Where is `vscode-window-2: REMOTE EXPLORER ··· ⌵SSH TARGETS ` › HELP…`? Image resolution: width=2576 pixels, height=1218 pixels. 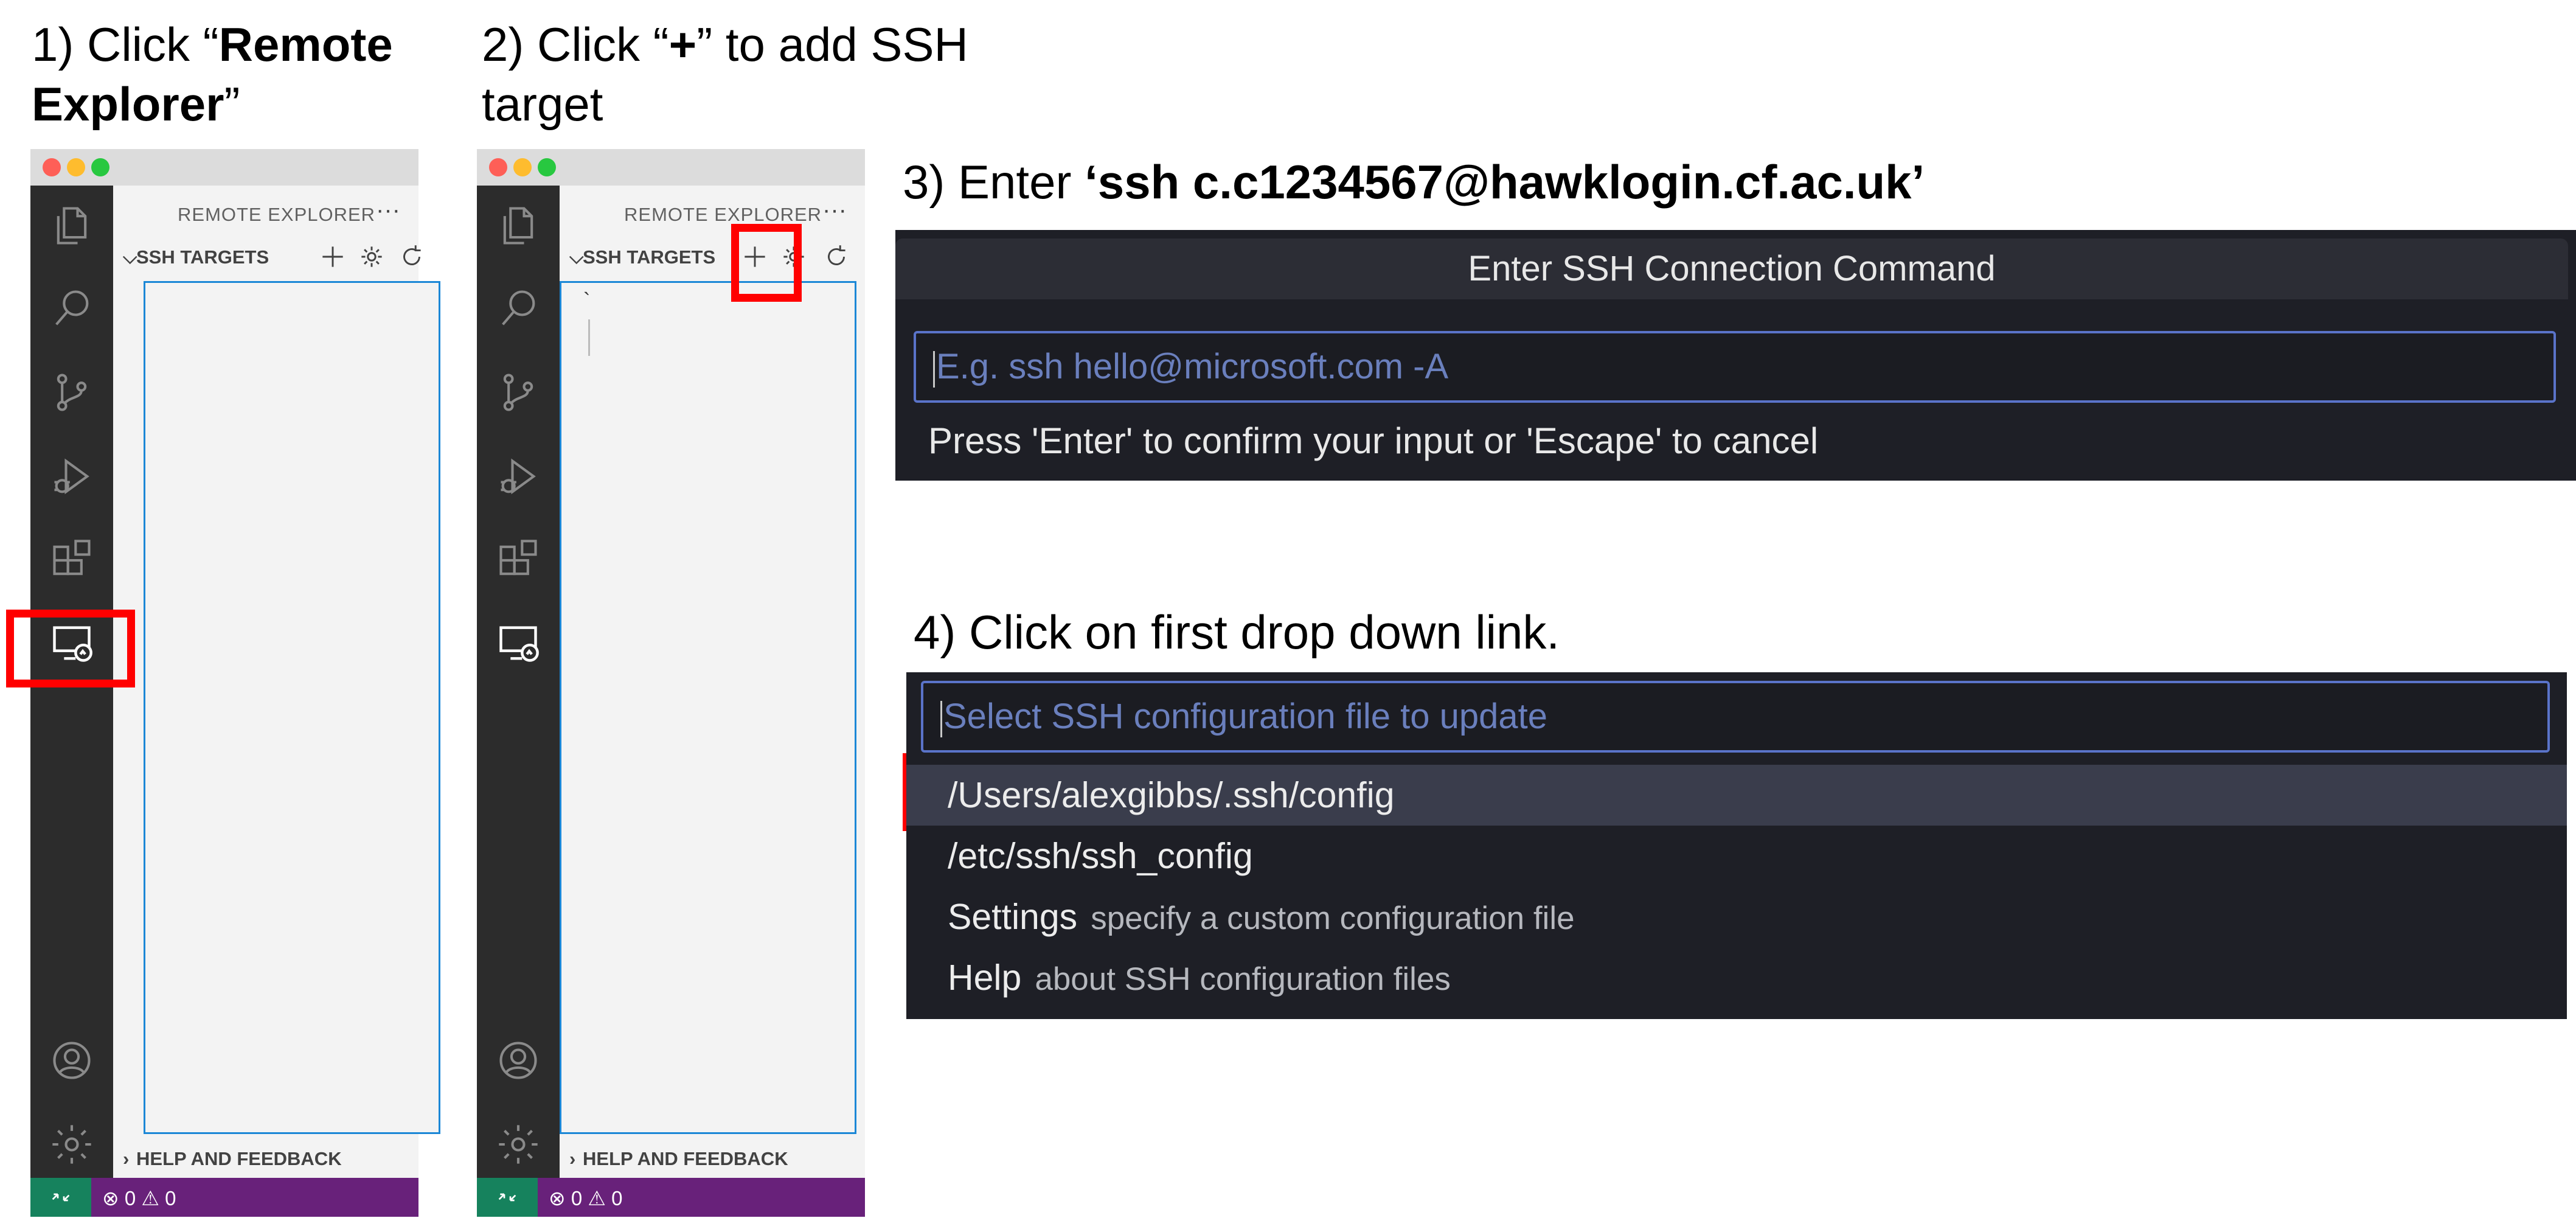 vscode-window-2: REMOTE EXPLORER ··· ⌵SSH TARGETS ` › HELP… is located at coordinates (671, 683).